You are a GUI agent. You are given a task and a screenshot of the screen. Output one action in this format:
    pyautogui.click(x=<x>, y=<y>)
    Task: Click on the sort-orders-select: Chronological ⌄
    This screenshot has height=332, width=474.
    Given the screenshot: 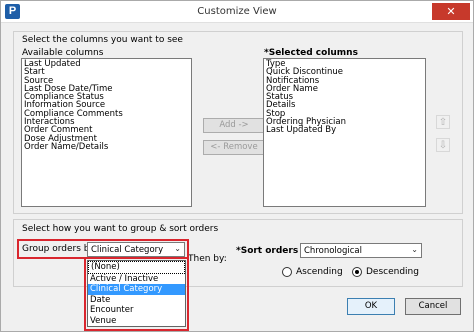 What is the action you would take?
    pyautogui.click(x=361, y=250)
    